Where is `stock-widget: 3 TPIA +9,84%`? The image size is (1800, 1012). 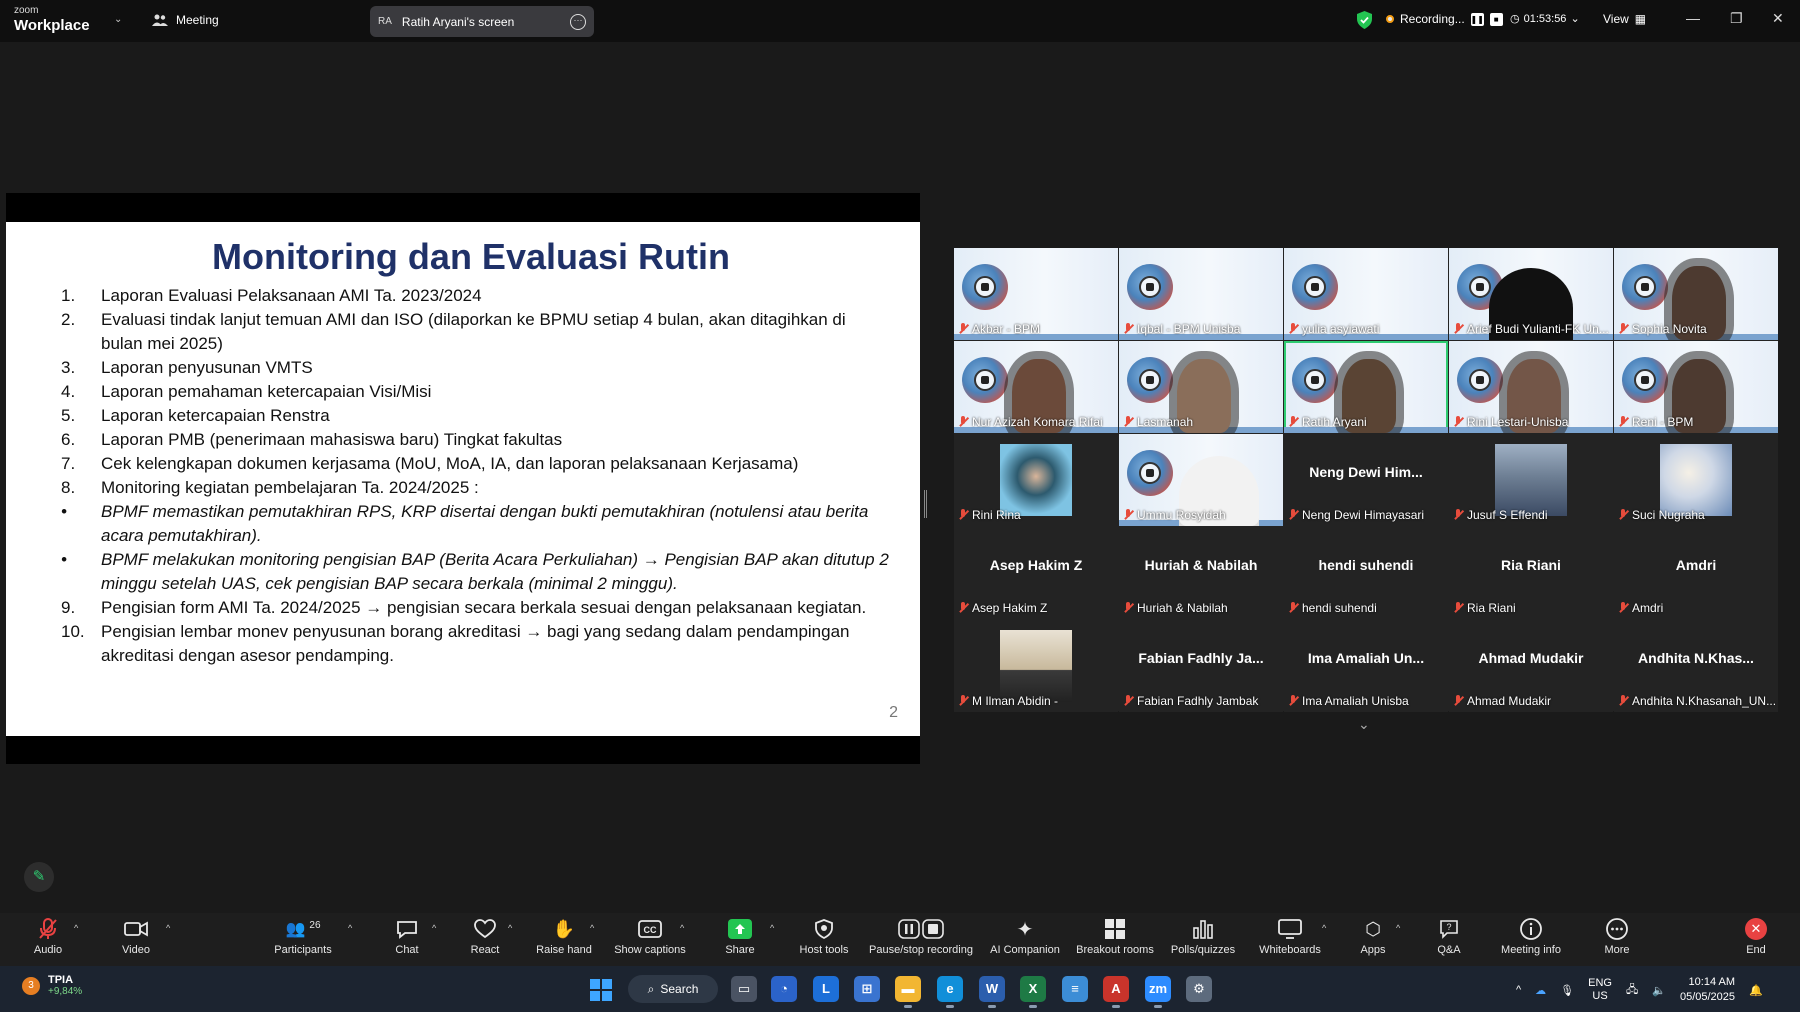 stock-widget: 3 TPIA +9,84% is located at coordinates (52, 985).